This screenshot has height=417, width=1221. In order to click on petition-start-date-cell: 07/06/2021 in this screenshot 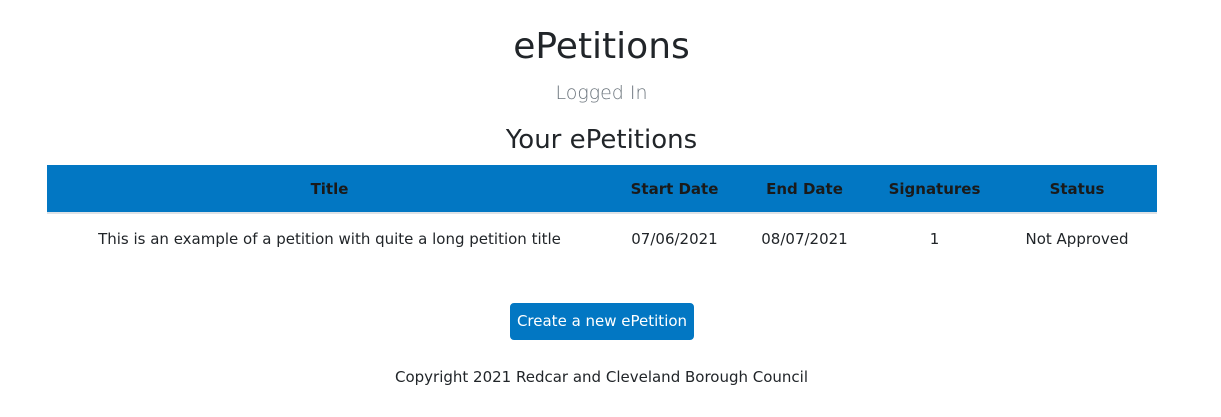, I will do `click(674, 239)`.